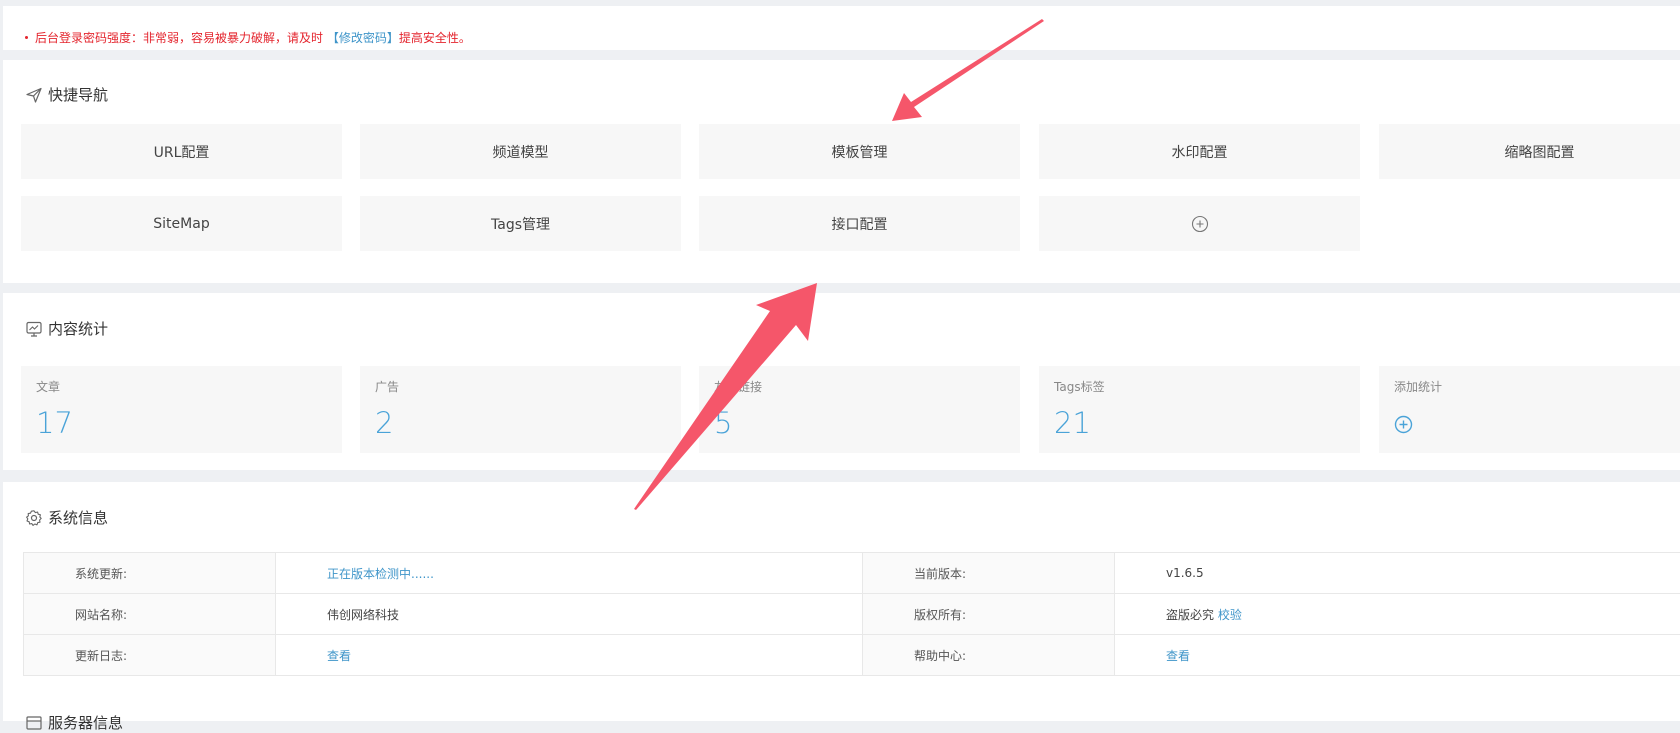 Image resolution: width=1680 pixels, height=733 pixels. I want to click on table-row: 网站名称: 伟创网络科技 版权所有: 盗版必究 校验, so click(852, 614).